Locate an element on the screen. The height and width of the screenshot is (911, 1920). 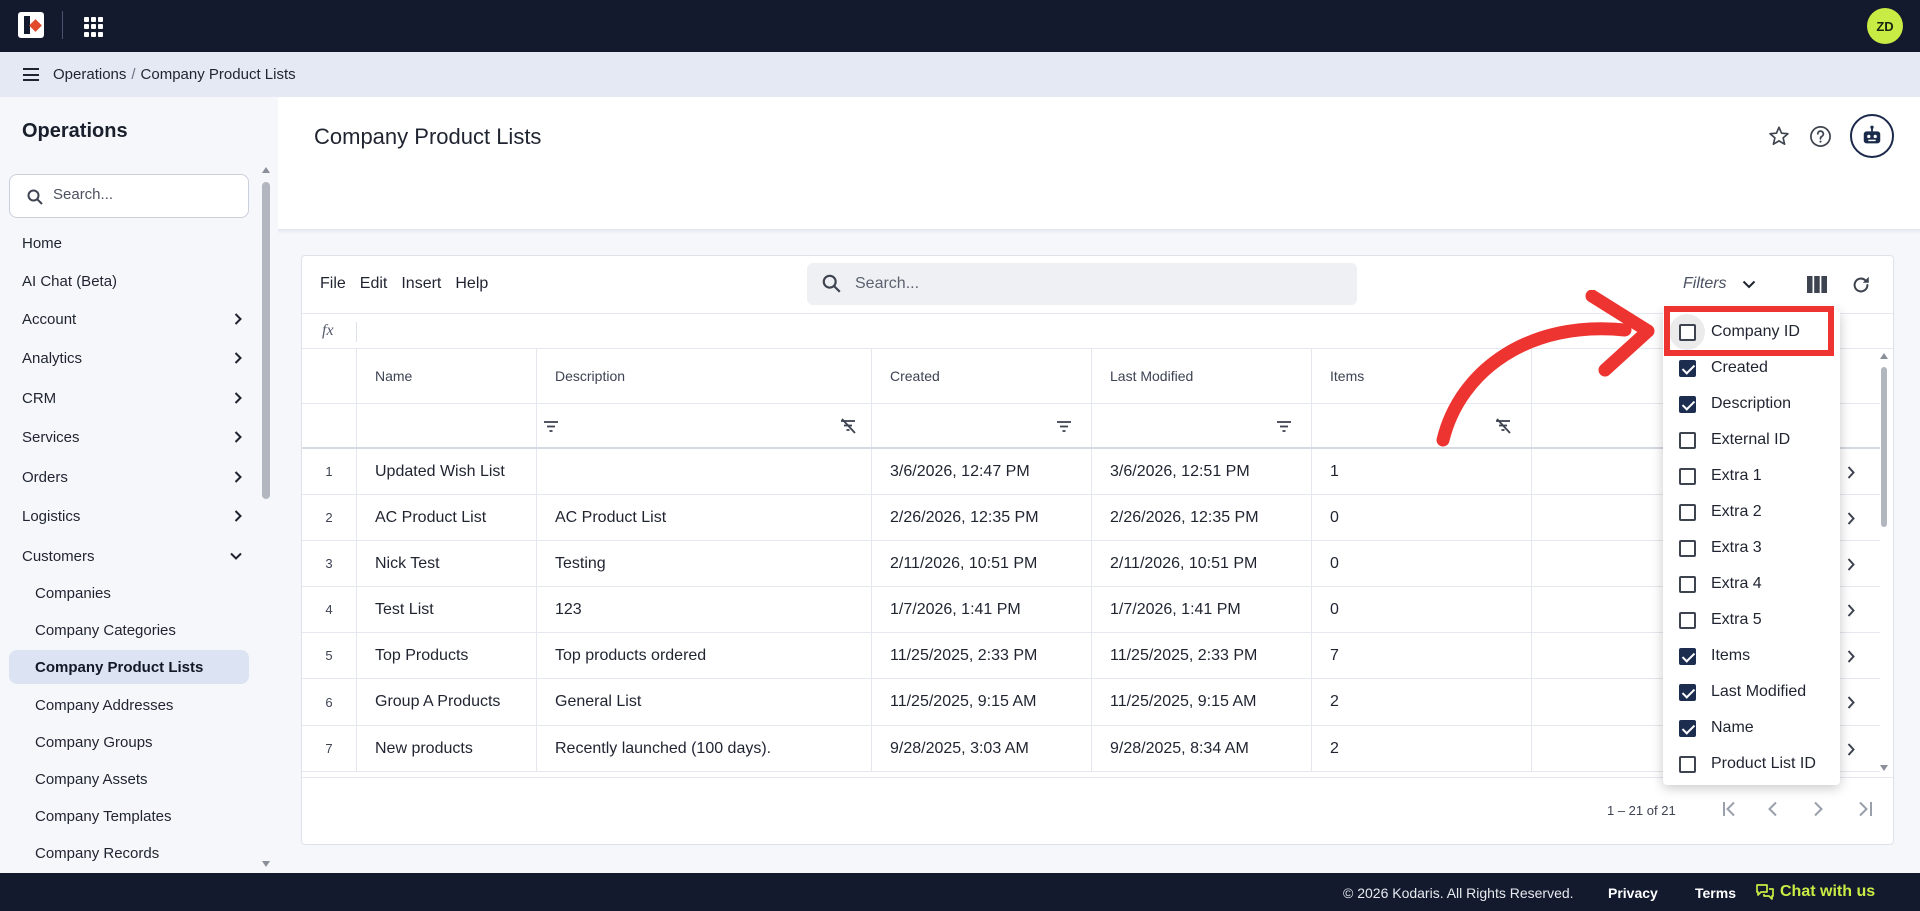
cell-description: 123 is located at coordinates (704, 609).